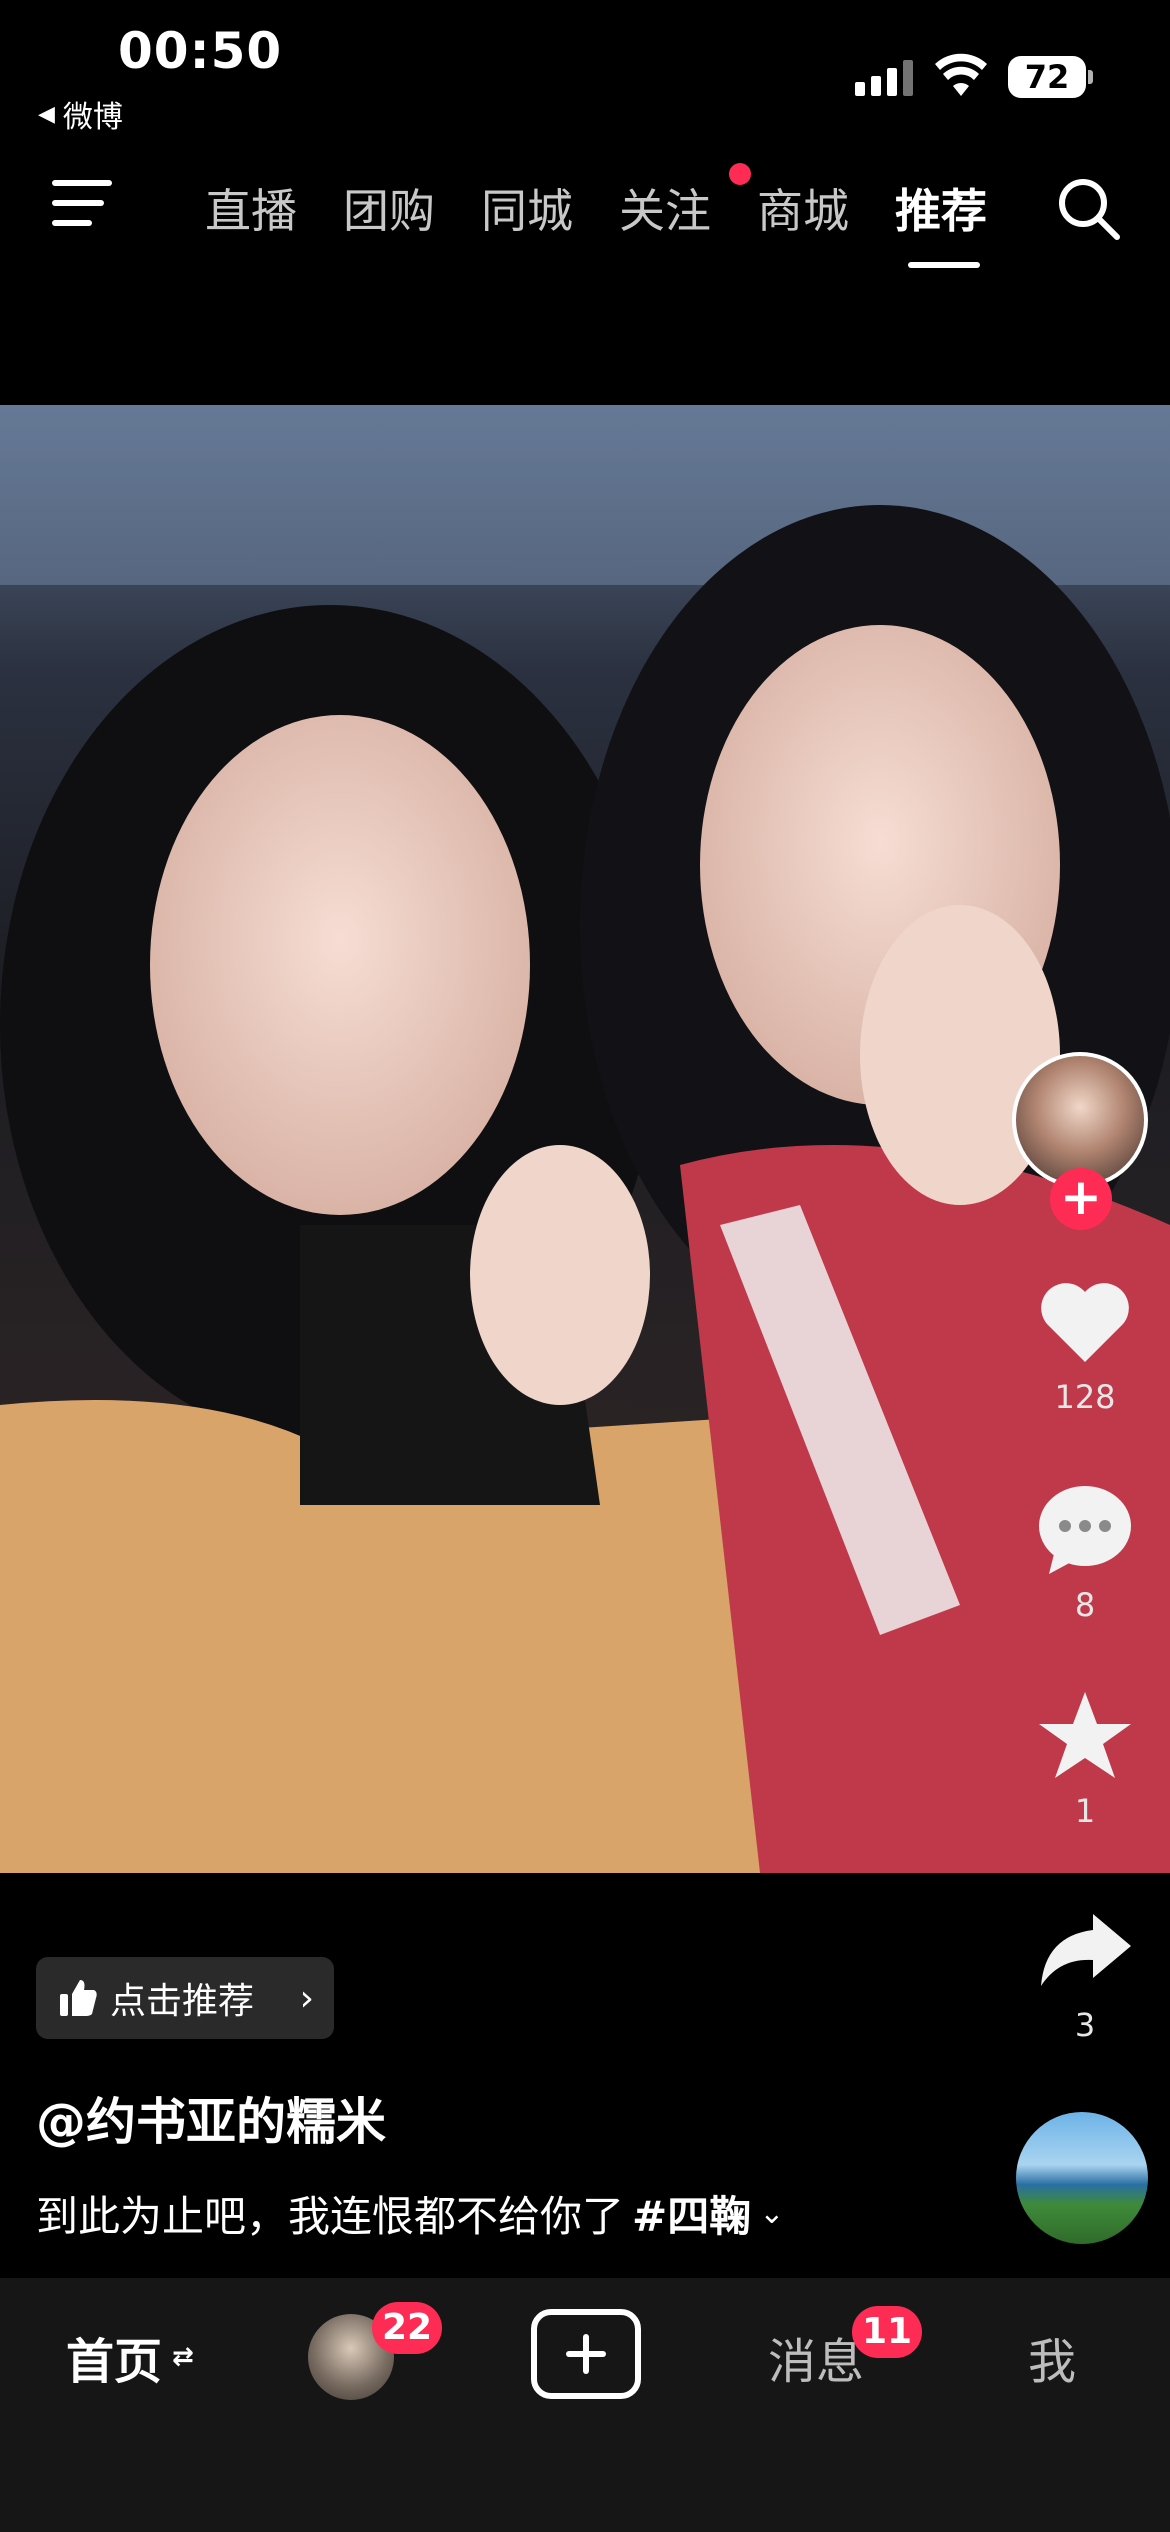 The image size is (1170, 2532). What do you see at coordinates (1082, 2178) in the screenshot?
I see `music-disc` at bounding box center [1082, 2178].